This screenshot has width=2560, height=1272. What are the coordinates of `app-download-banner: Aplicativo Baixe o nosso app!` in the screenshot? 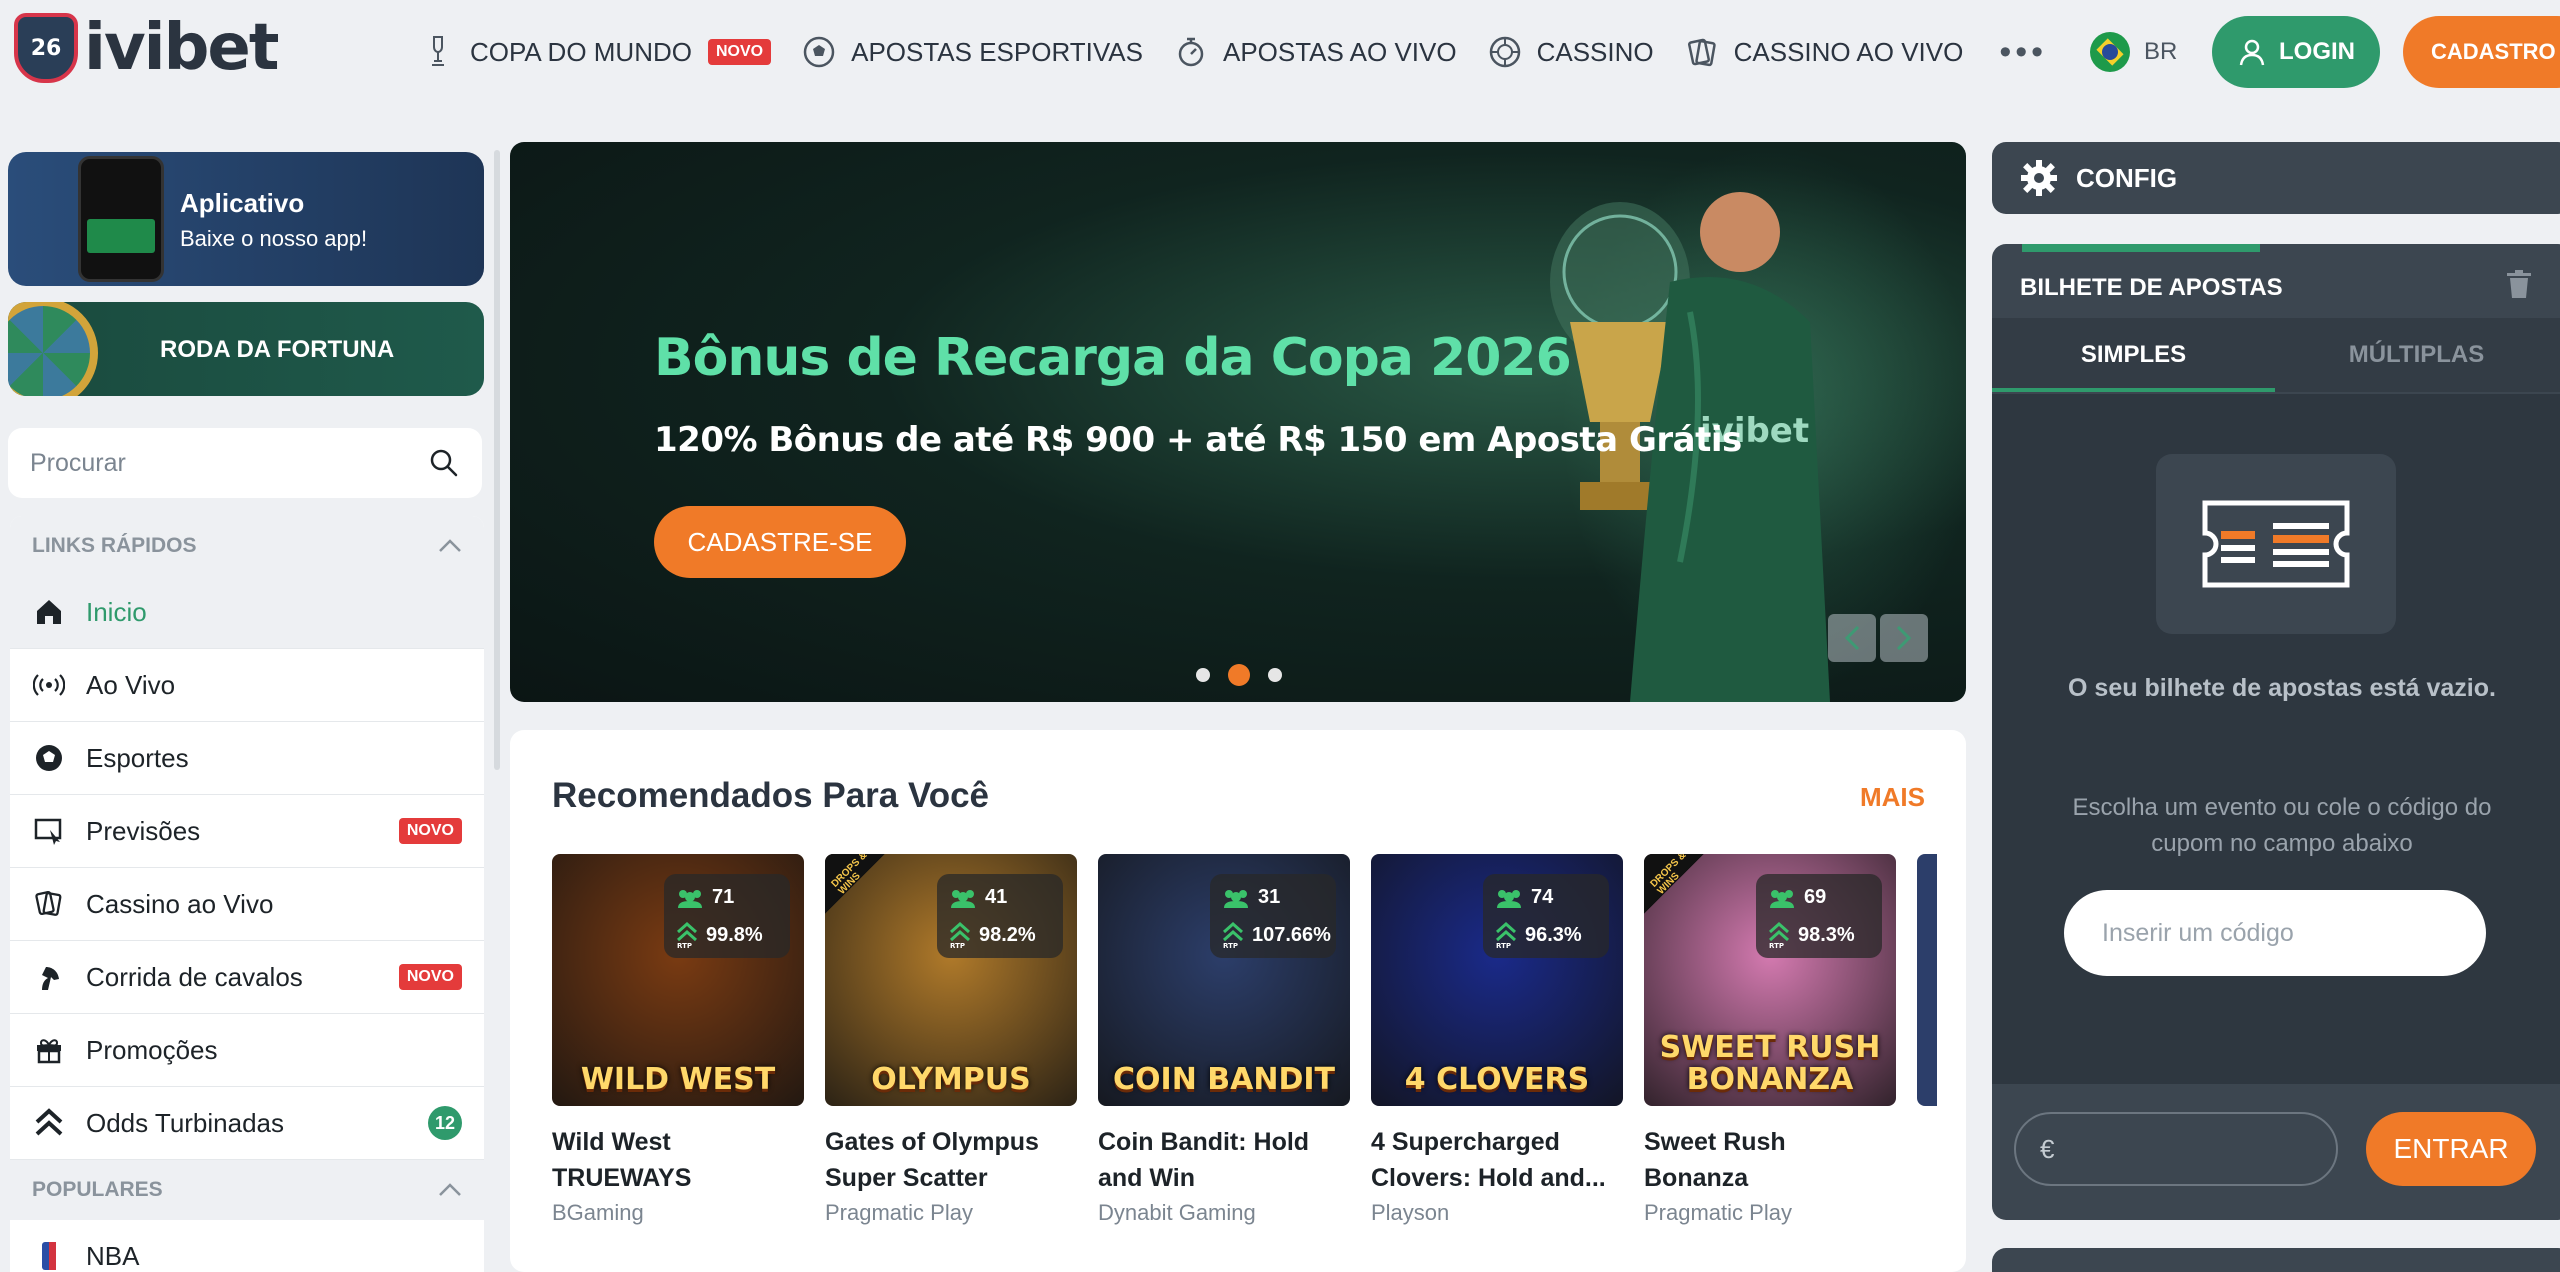 It's located at (246, 219).